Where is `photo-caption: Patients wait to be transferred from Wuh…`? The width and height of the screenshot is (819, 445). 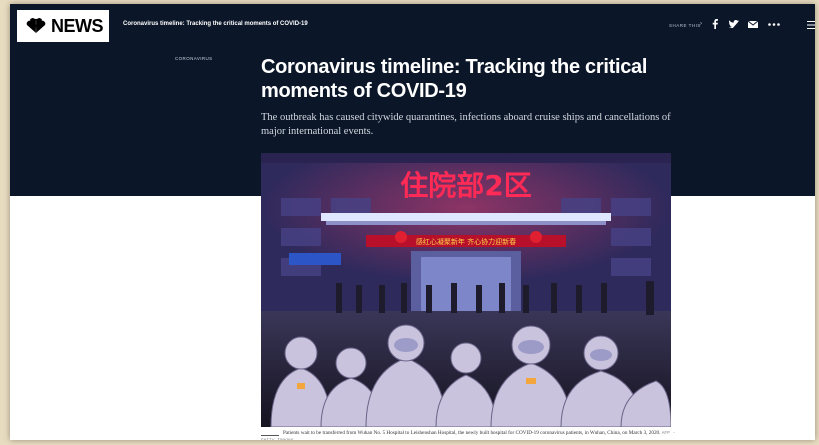
photo-caption: Patients wait to be transferred from Wuh… is located at coordinates (471, 435).